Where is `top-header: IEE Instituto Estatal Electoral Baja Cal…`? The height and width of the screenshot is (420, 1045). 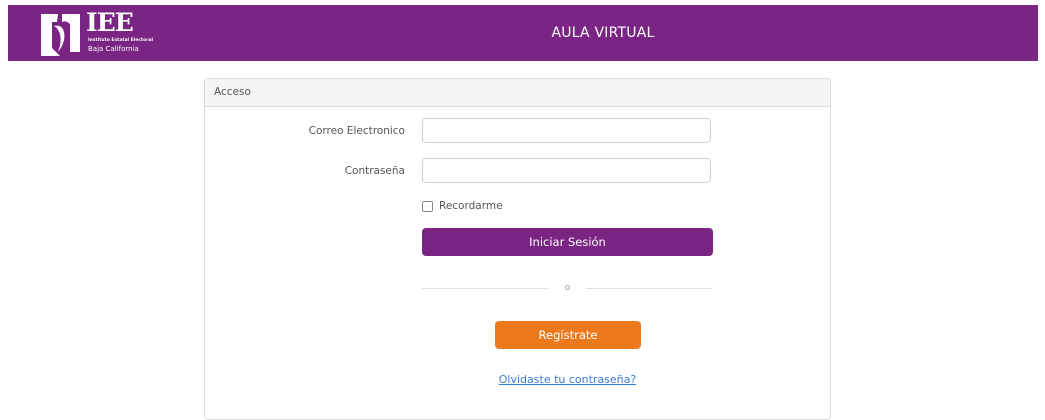
top-header: IEE Instituto Estatal Electoral Baja Cal… is located at coordinates (523, 33).